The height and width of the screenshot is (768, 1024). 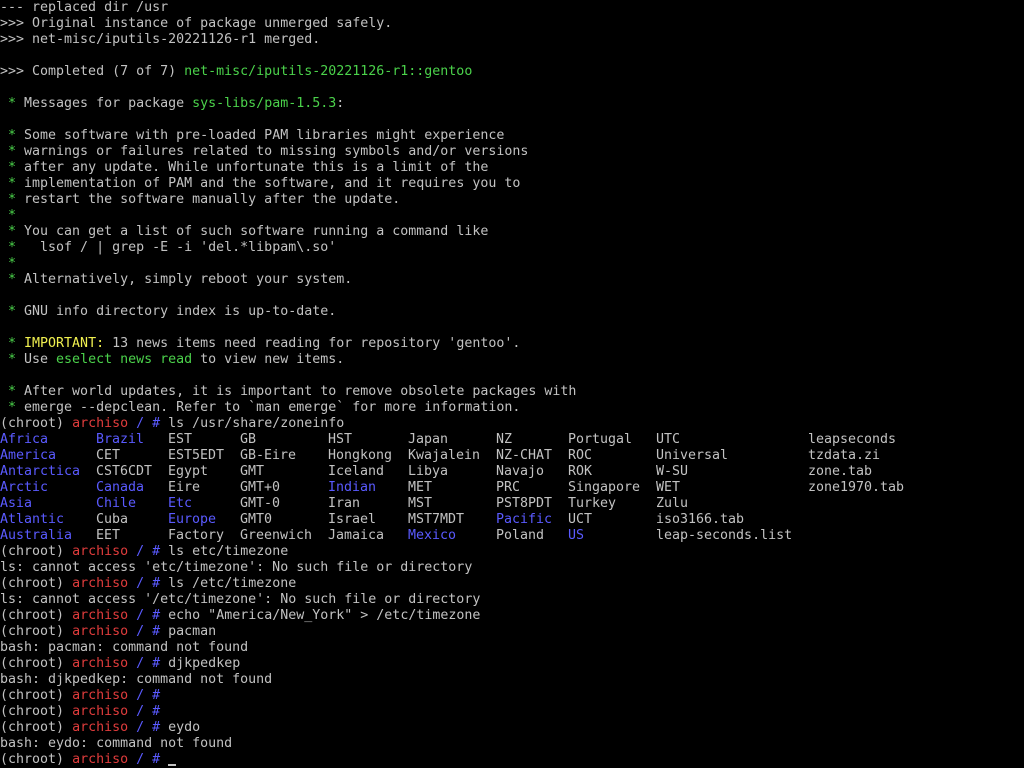 What do you see at coordinates (60, 343) in the screenshot?
I see `important-label: IMPORTANT:` at bounding box center [60, 343].